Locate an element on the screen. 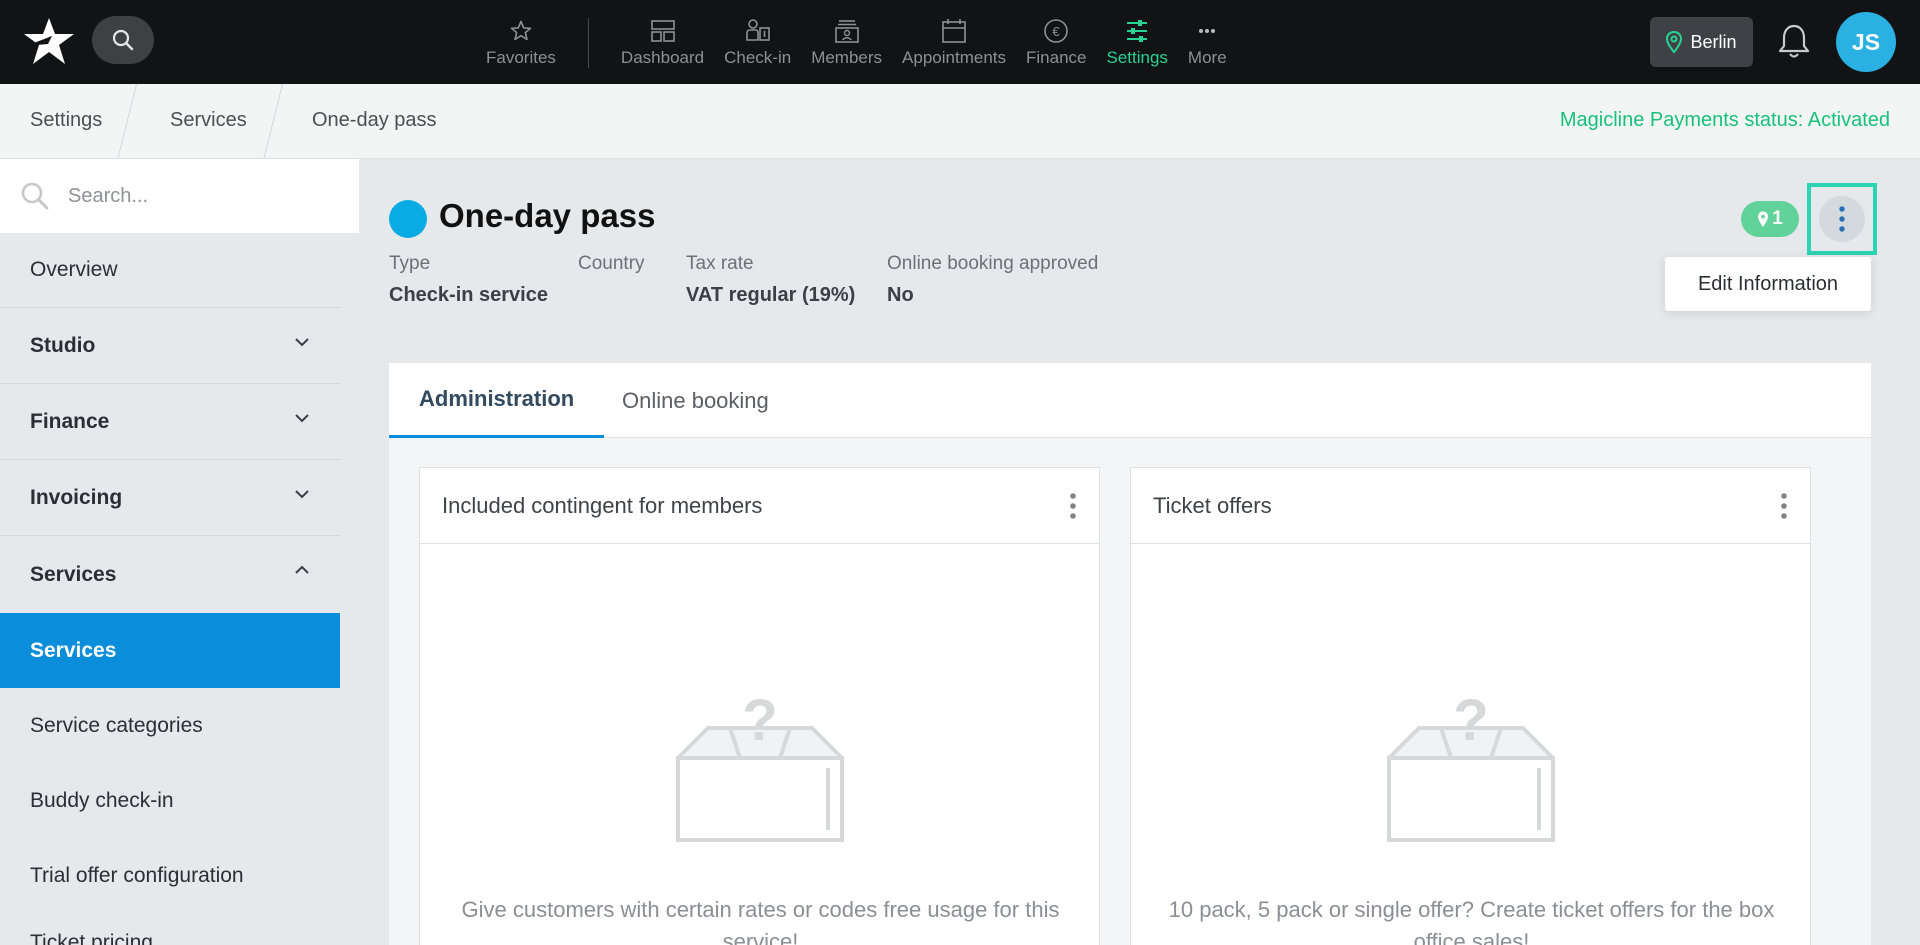  chevron-up-icon is located at coordinates (302, 569).